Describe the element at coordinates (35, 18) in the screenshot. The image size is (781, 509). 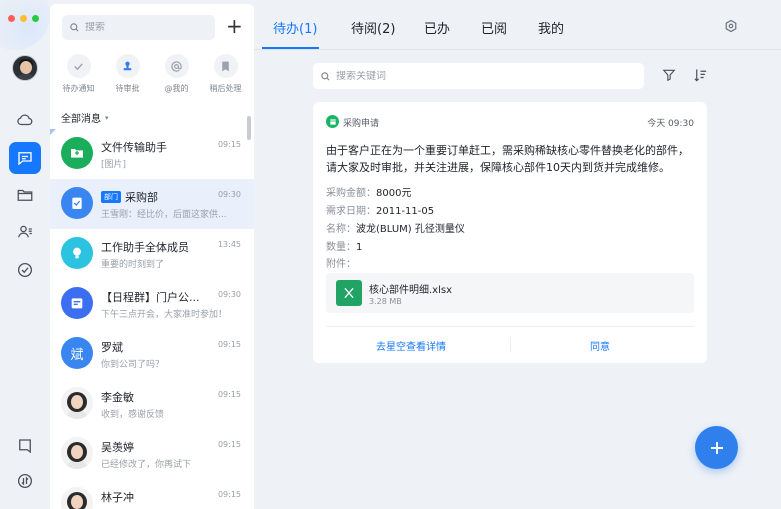
I see `zoom-window-button` at that location.